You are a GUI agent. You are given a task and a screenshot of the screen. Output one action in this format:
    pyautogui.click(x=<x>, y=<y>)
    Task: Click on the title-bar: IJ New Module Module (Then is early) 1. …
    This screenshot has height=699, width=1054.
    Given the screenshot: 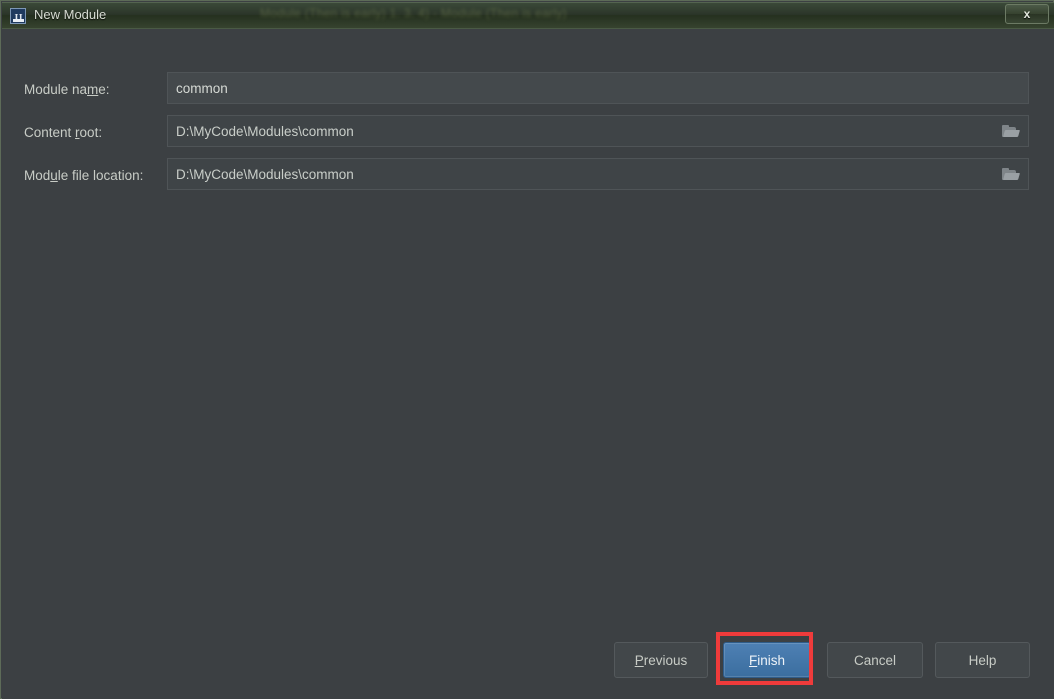 What is the action you would take?
    pyautogui.click(x=528, y=15)
    